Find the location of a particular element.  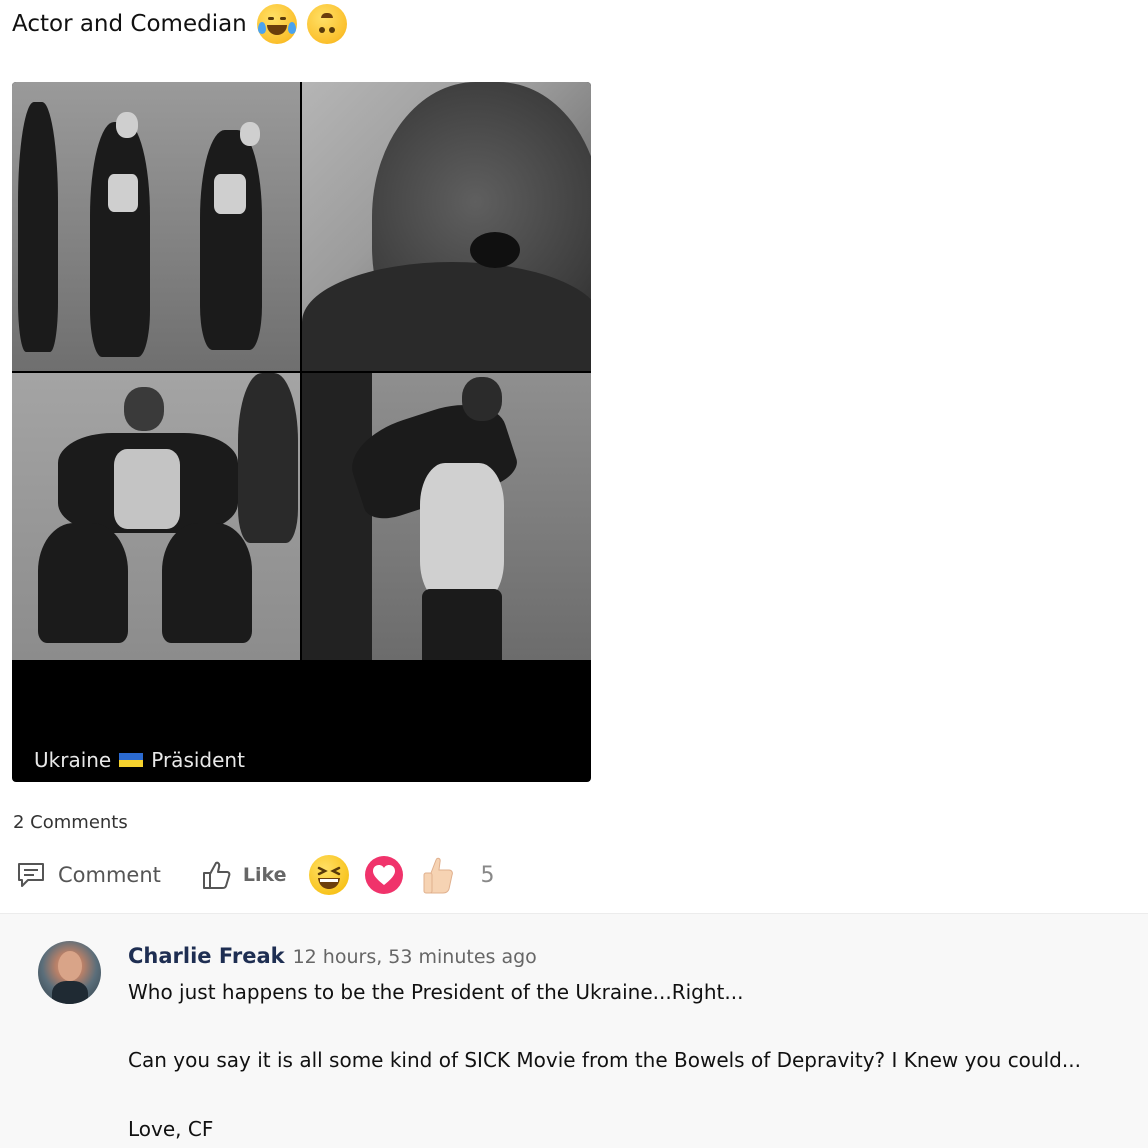

post-actions: Comment Like 5 is located at coordinates (255, 875).